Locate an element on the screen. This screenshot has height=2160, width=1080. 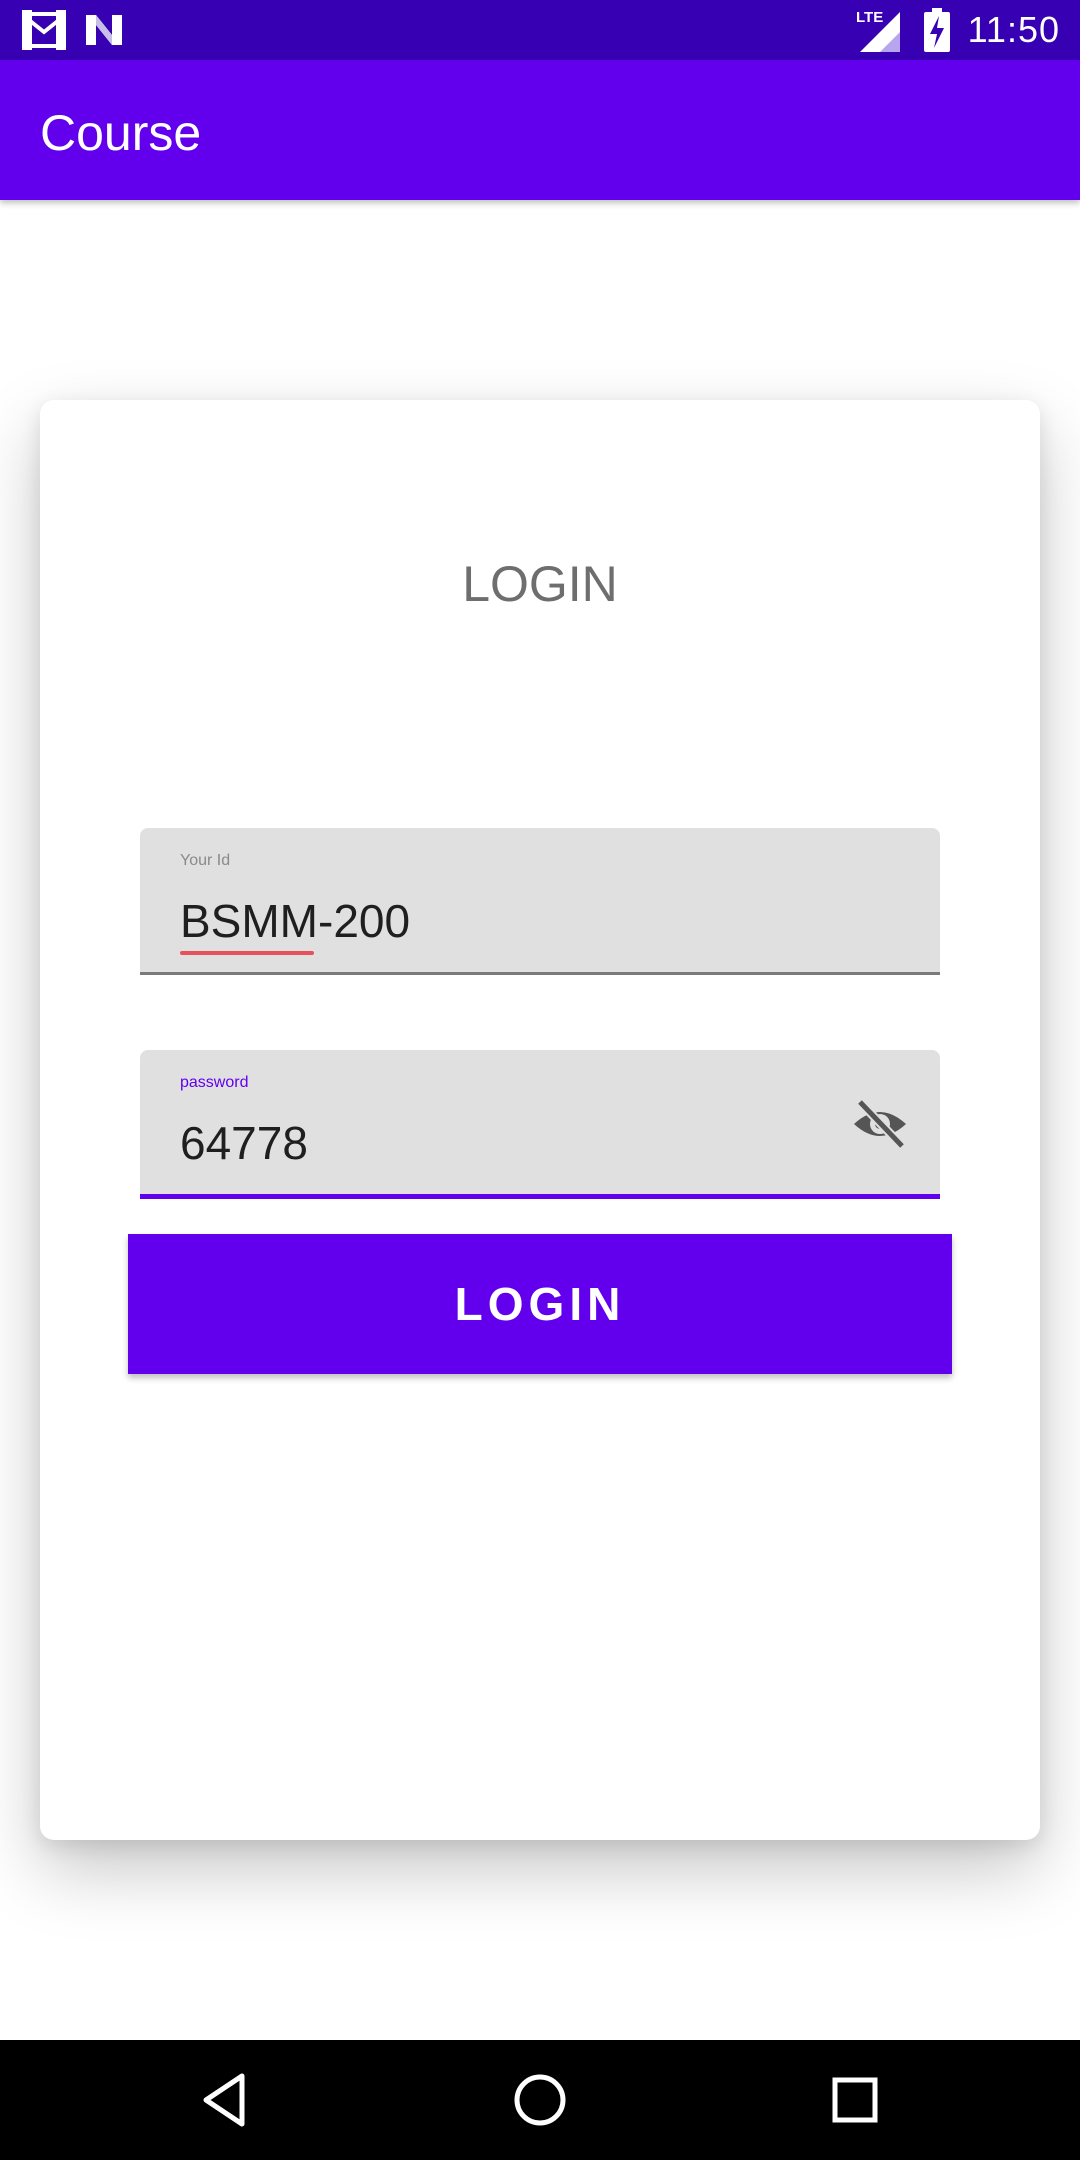
n-icon is located at coordinates (104, 30).